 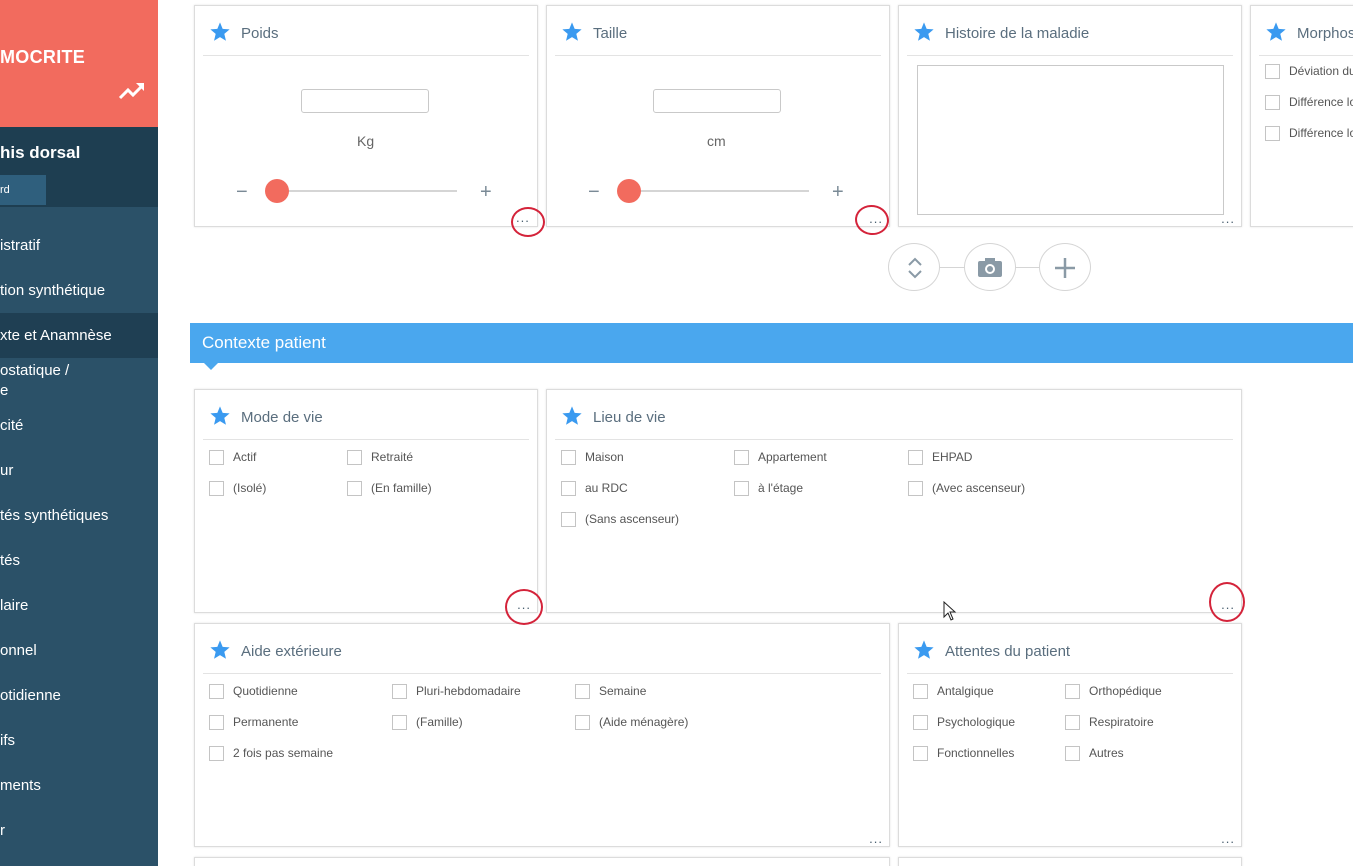 I want to click on sidebar-item: ostatique / e, so click(x=79, y=381).